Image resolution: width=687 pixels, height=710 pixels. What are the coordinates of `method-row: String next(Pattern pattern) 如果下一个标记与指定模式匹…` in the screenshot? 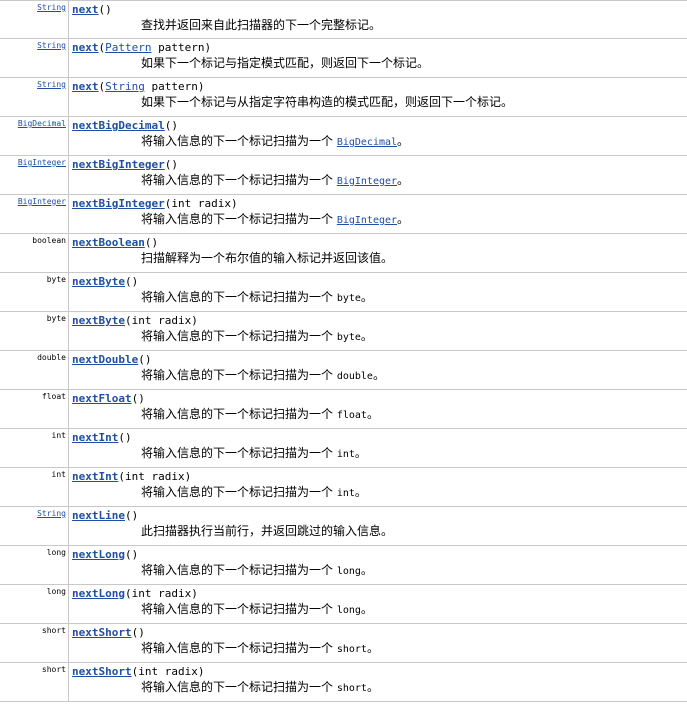 It's located at (343, 58).